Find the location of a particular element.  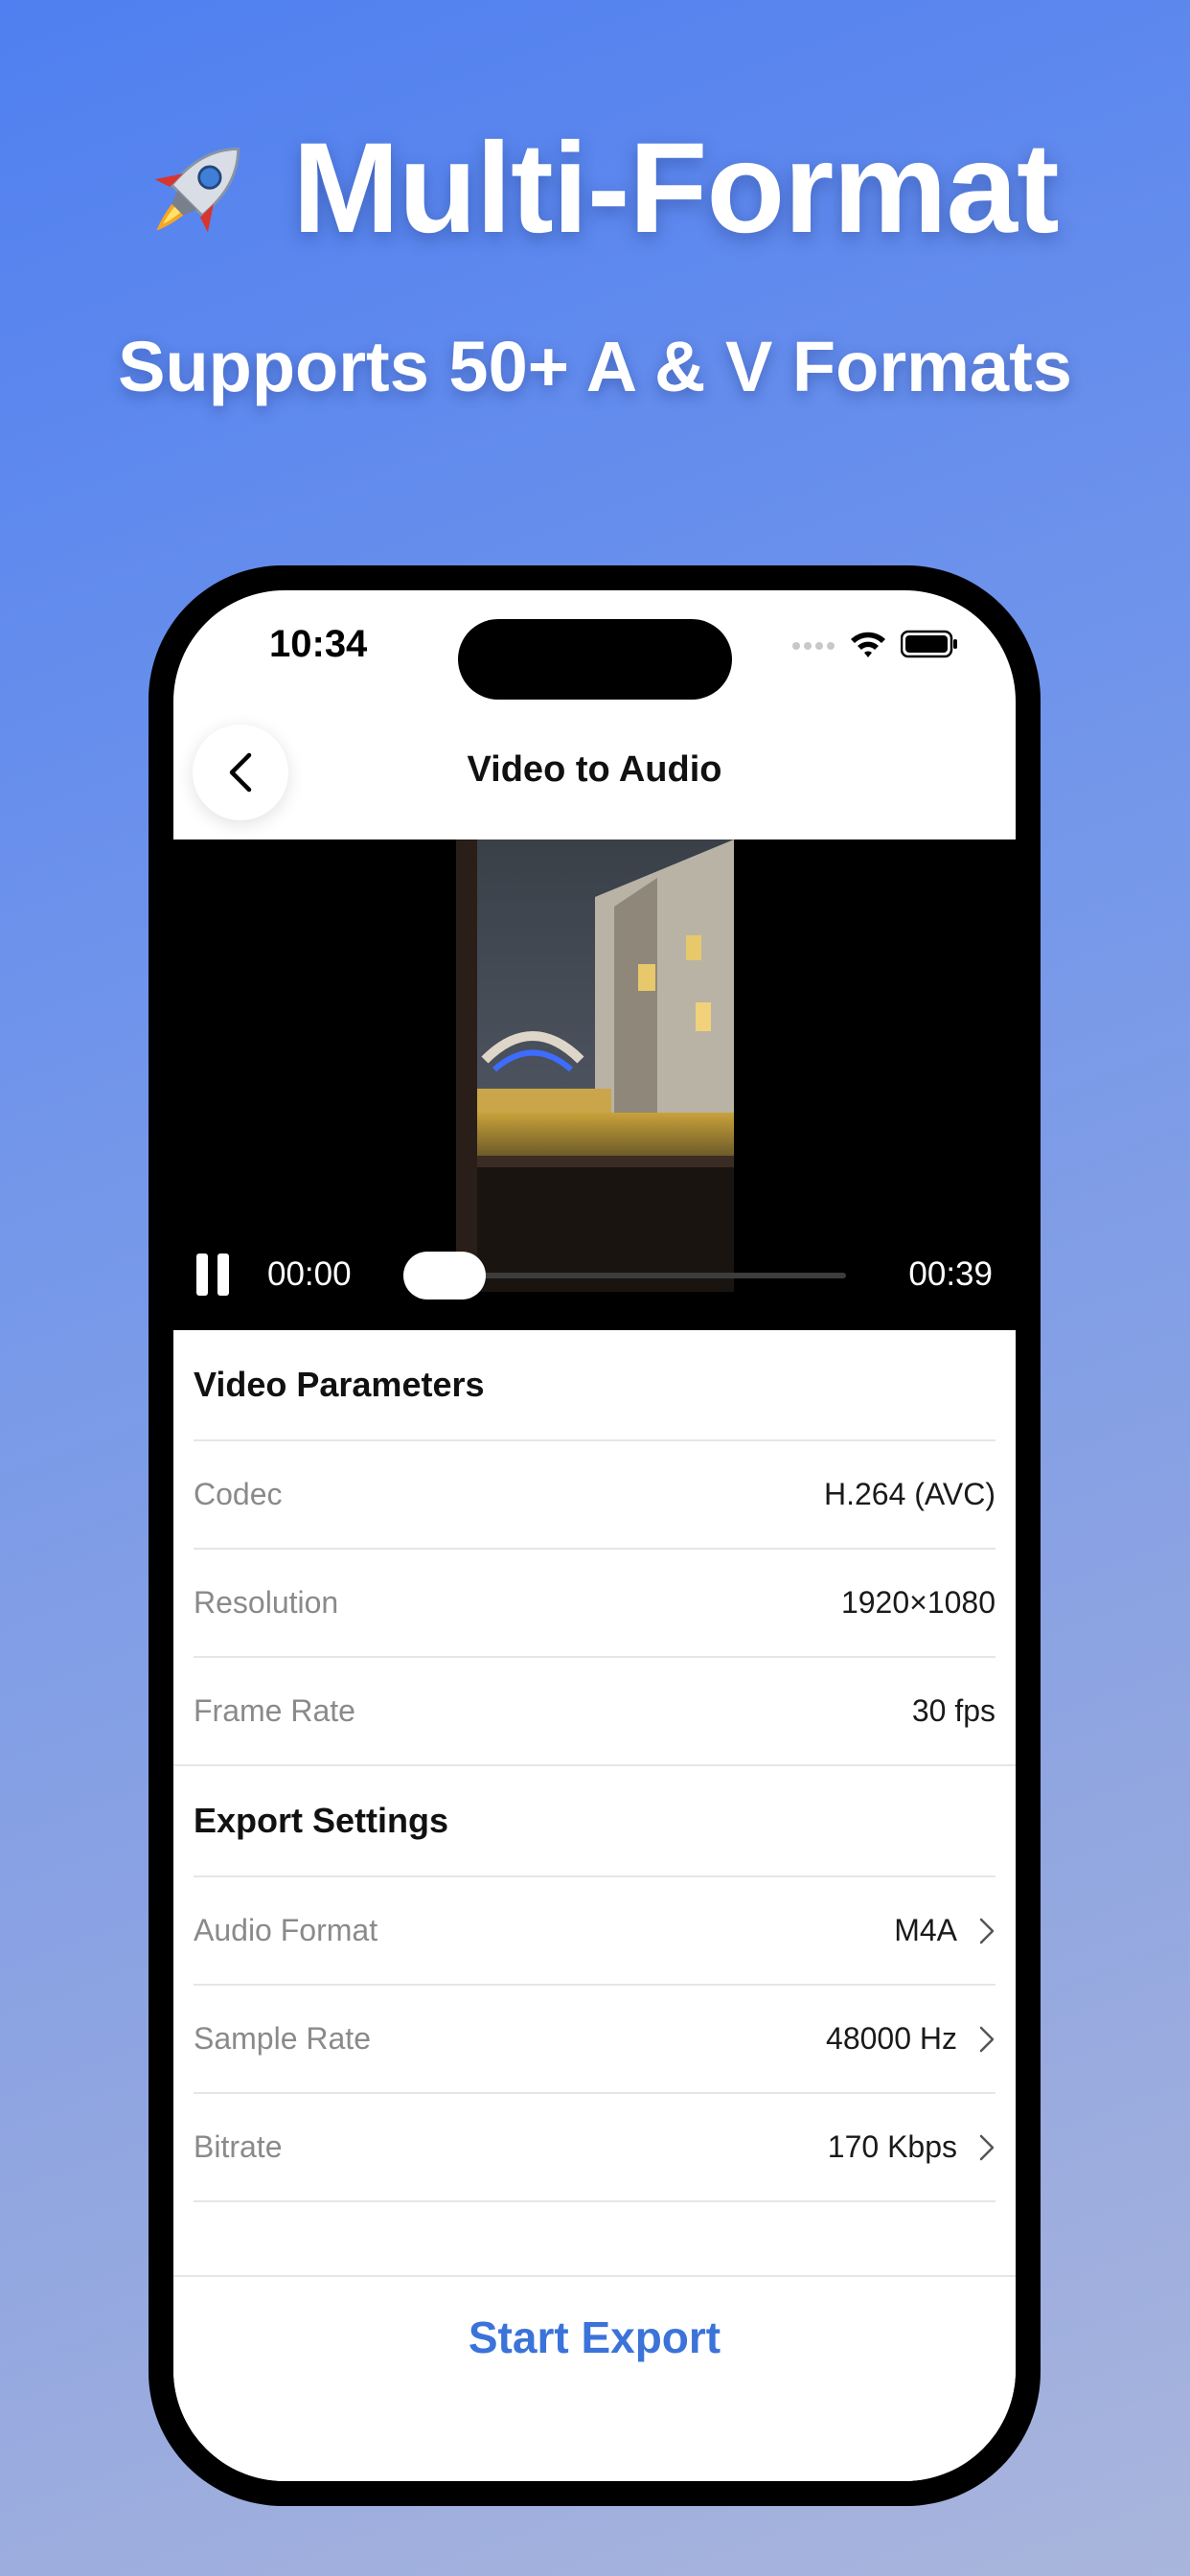

wifi-icon is located at coordinates (868, 644).